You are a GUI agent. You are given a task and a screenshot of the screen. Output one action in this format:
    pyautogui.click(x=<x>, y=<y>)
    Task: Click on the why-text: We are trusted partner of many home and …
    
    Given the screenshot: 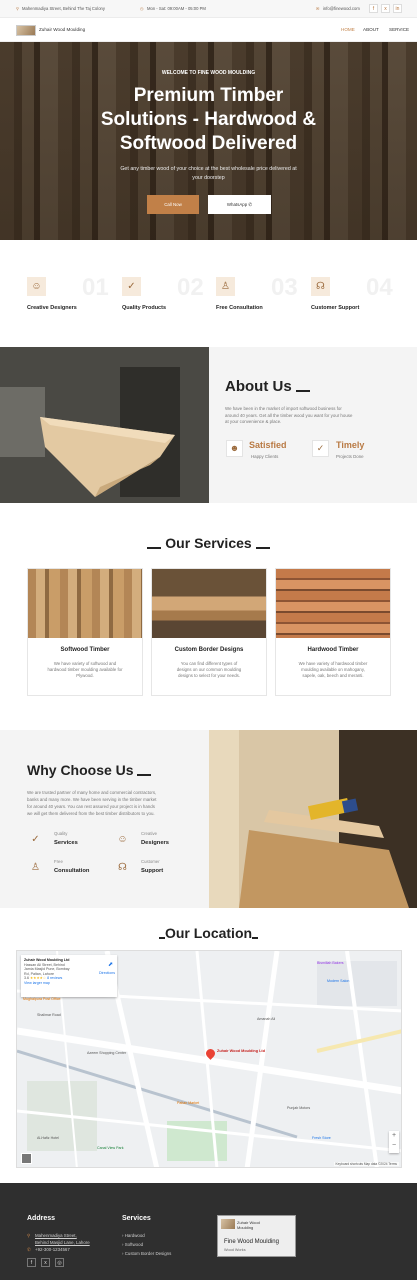 What is the action you would take?
    pyautogui.click(x=92, y=803)
    